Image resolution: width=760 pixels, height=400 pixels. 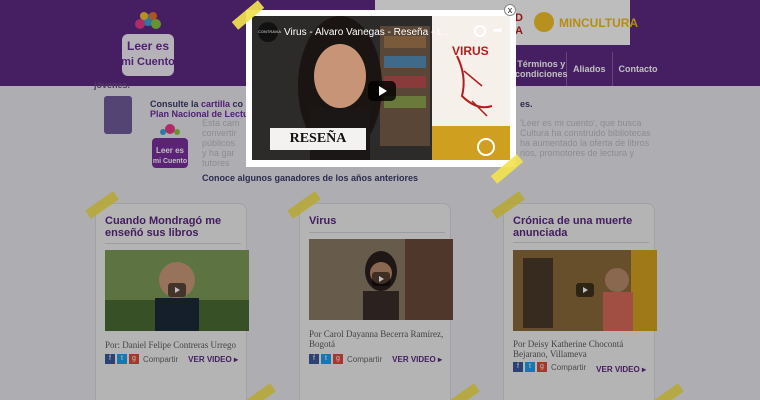 I want to click on book-title-virus: VIRUS, so click(x=470, y=51).